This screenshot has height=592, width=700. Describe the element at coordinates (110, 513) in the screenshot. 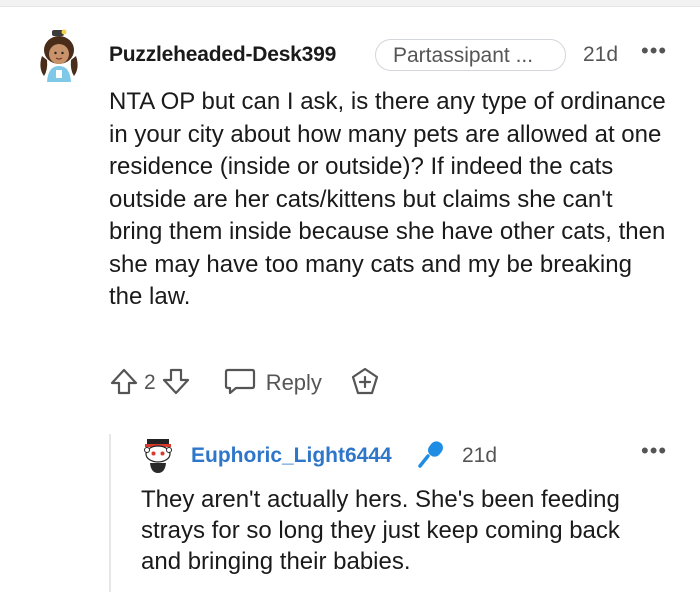

I see `thread-line` at that location.